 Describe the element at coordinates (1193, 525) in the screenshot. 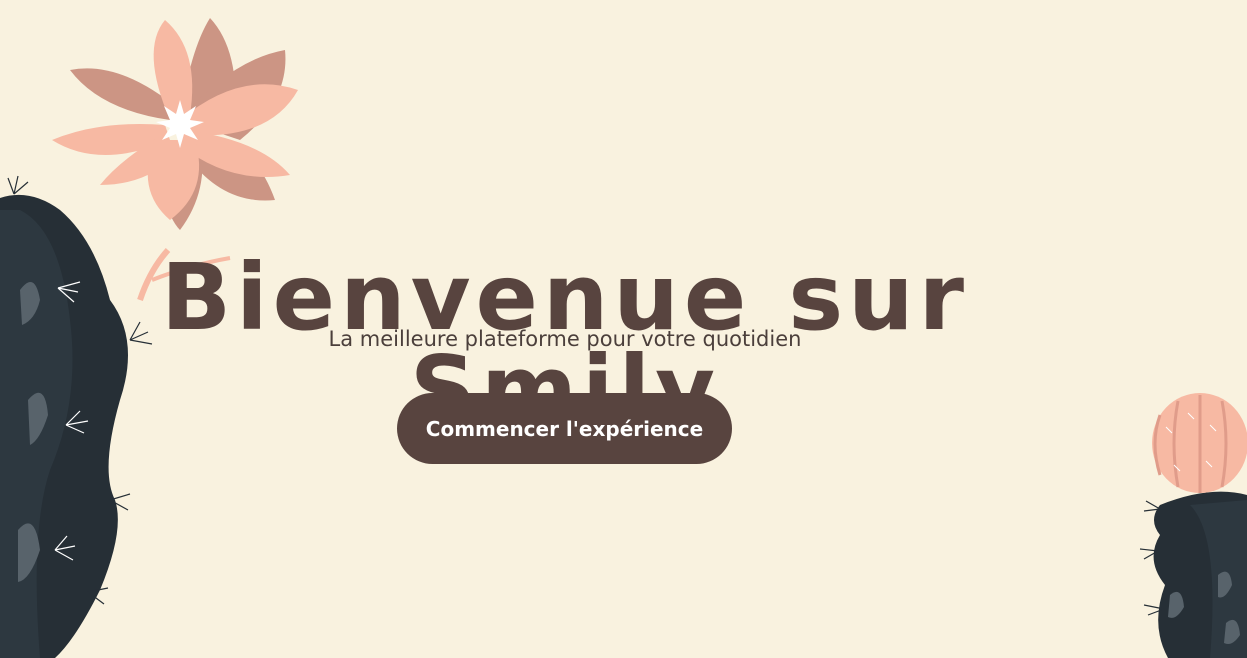

I see `cactus-right-illustration` at that location.